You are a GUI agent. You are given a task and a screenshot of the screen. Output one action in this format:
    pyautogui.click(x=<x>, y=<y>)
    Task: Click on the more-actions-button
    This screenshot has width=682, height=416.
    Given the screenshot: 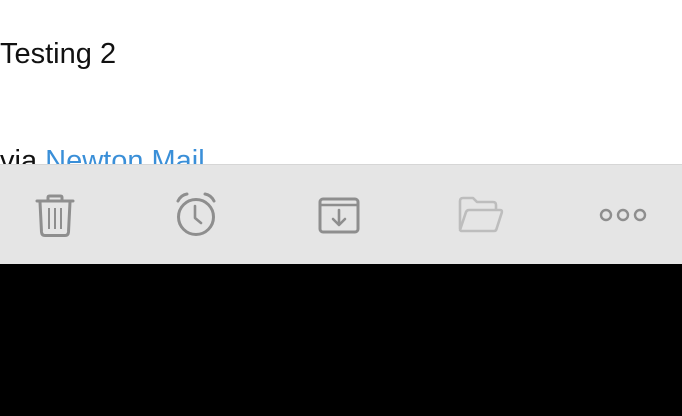 What is the action you would take?
    pyautogui.click(x=623, y=215)
    